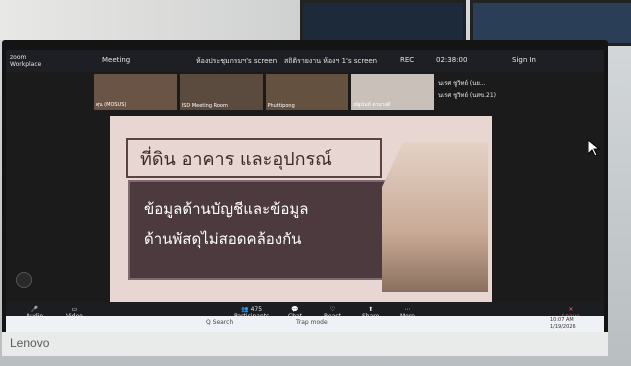 The image size is (631, 366). I want to click on mouse-cursor-icon, so click(594, 149).